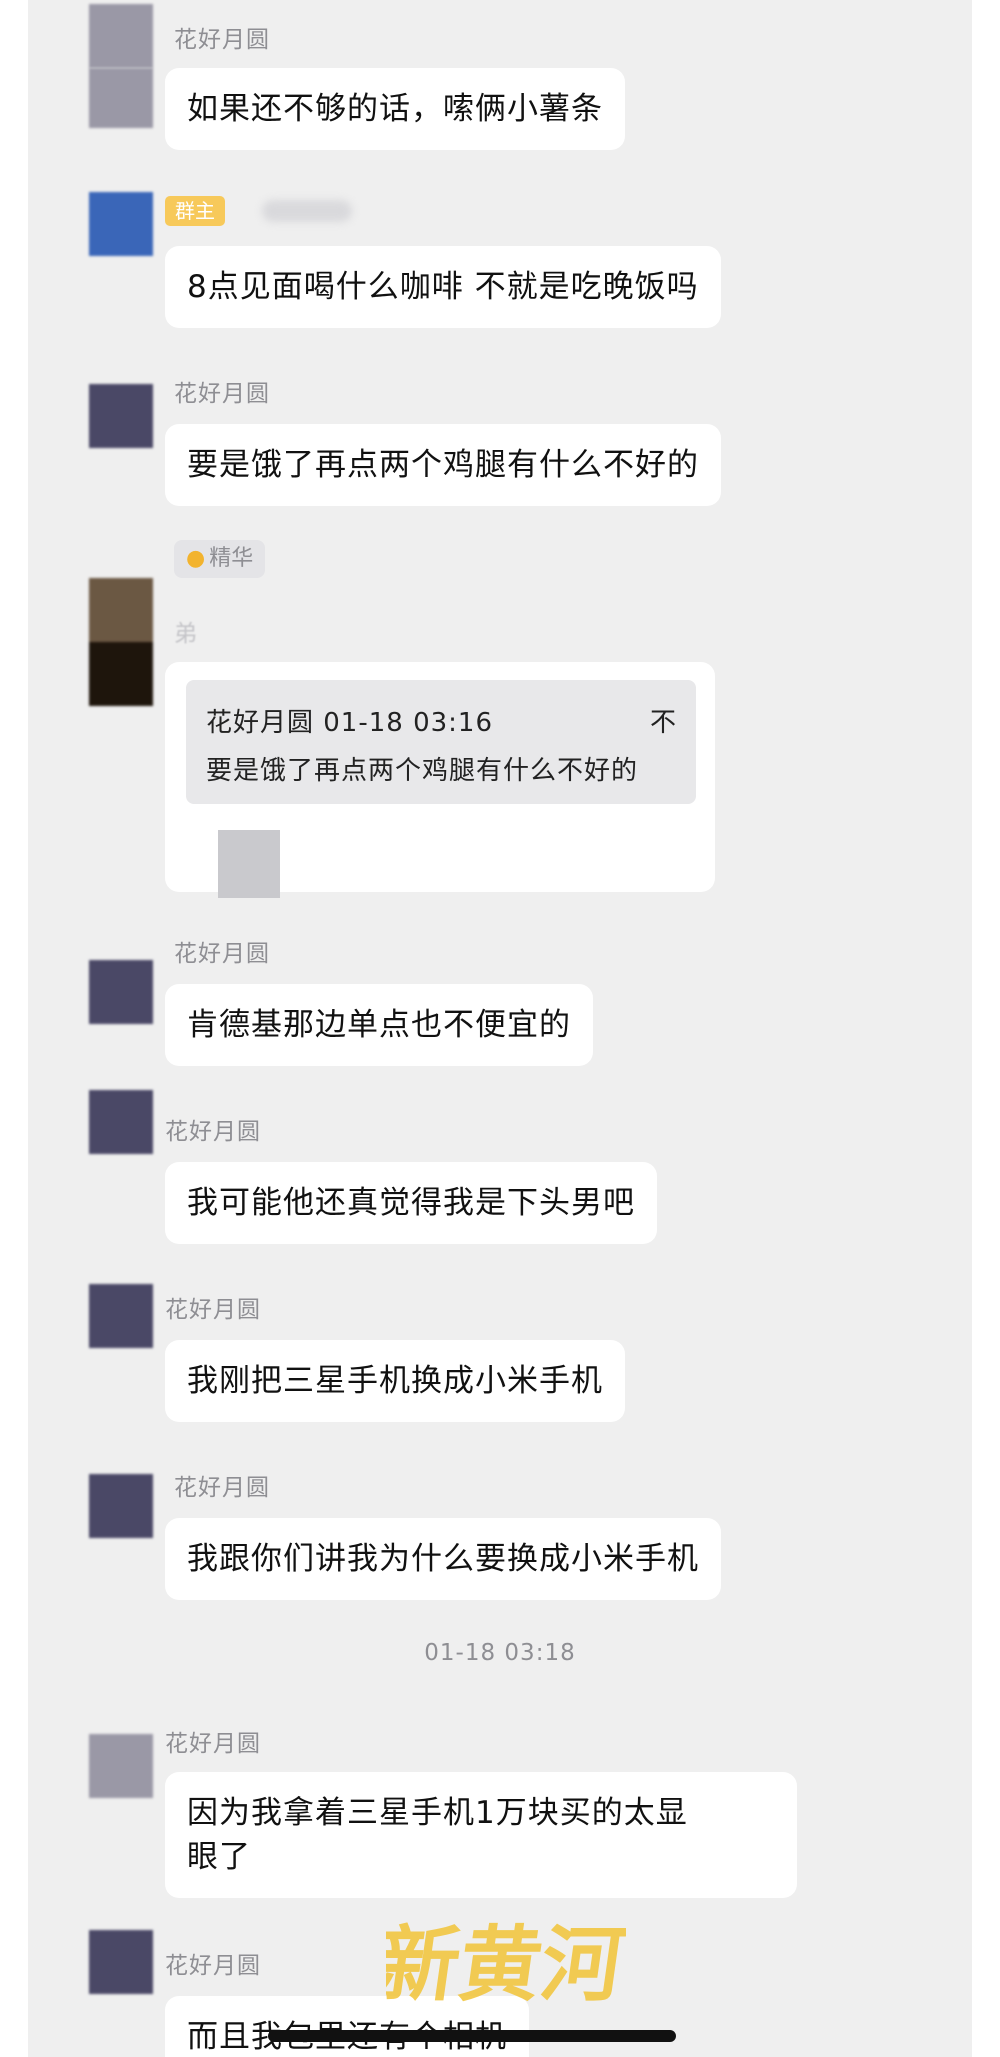  Describe the element at coordinates (231, 558) in the screenshot. I see `essence-label: 精华` at that location.